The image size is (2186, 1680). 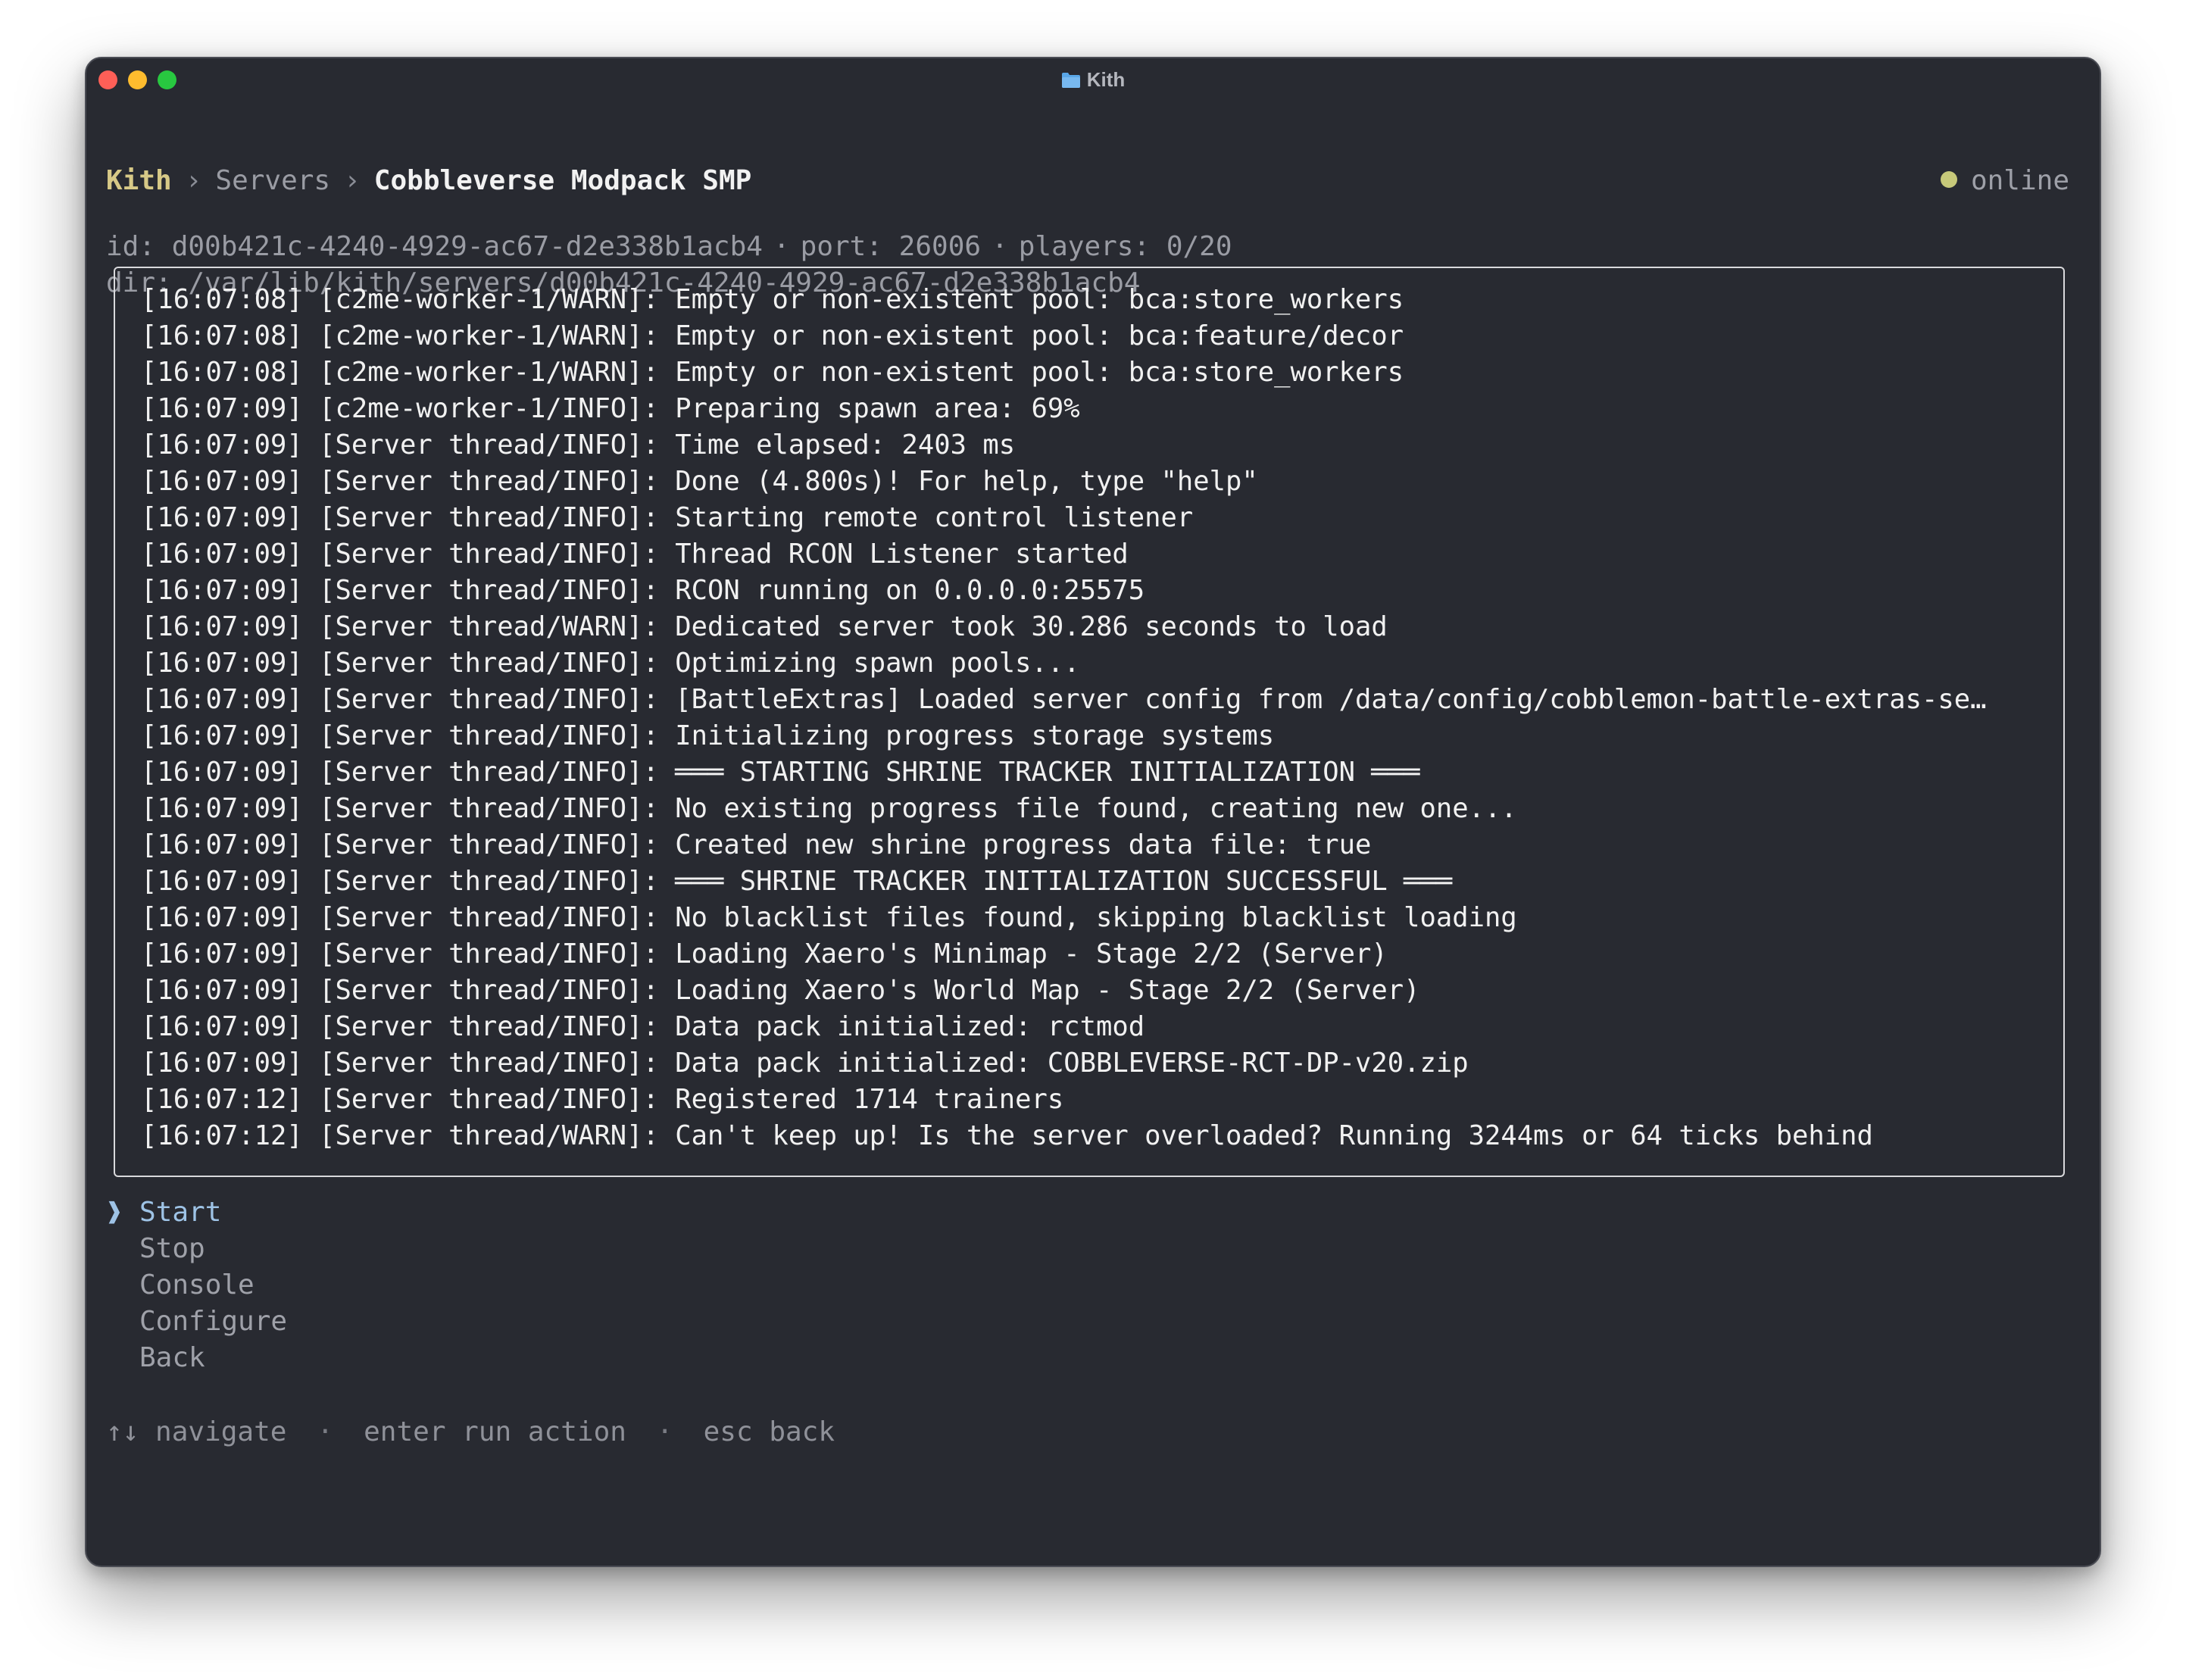 What do you see at coordinates (434, 246) in the screenshot?
I see `server-id: id: d00b421c-4240-4929-ac67-d2e338b1acb4` at bounding box center [434, 246].